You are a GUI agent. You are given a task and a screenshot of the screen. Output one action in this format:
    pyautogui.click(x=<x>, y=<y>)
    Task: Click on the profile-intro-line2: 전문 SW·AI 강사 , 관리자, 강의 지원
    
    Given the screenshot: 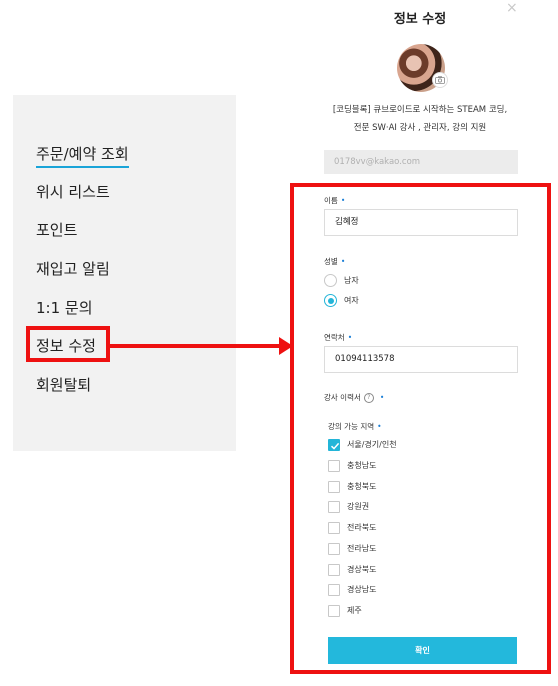 What is the action you would take?
    pyautogui.click(x=420, y=128)
    